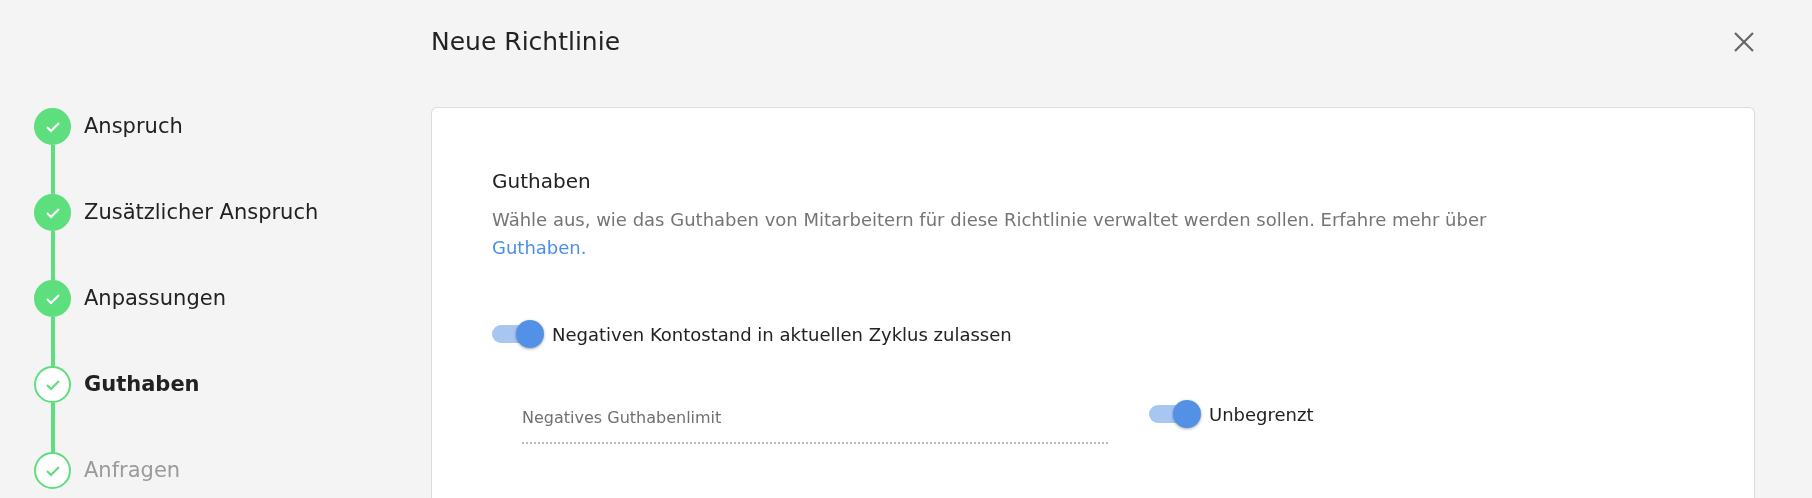  Describe the element at coordinates (1261, 414) in the screenshot. I see `toggle-label: Unbegrenzt` at that location.